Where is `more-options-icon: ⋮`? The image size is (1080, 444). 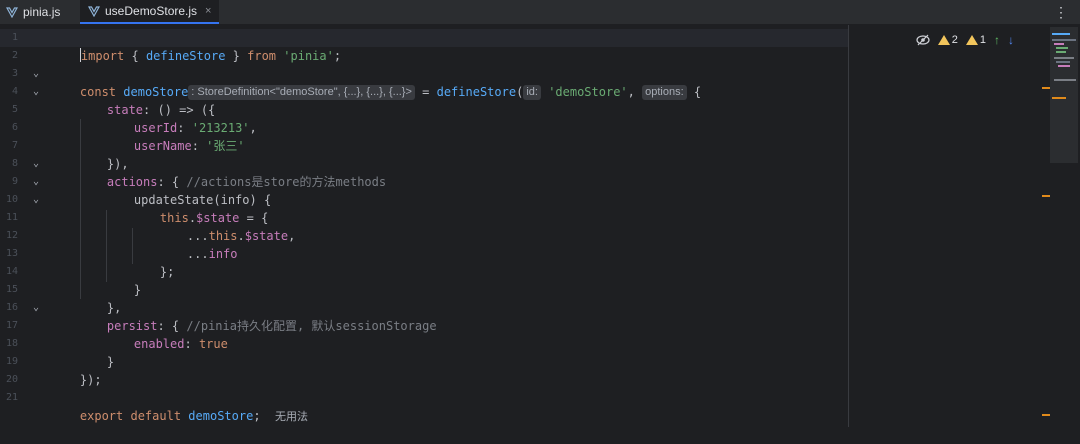 more-options-icon: ⋮ is located at coordinates (1061, 12).